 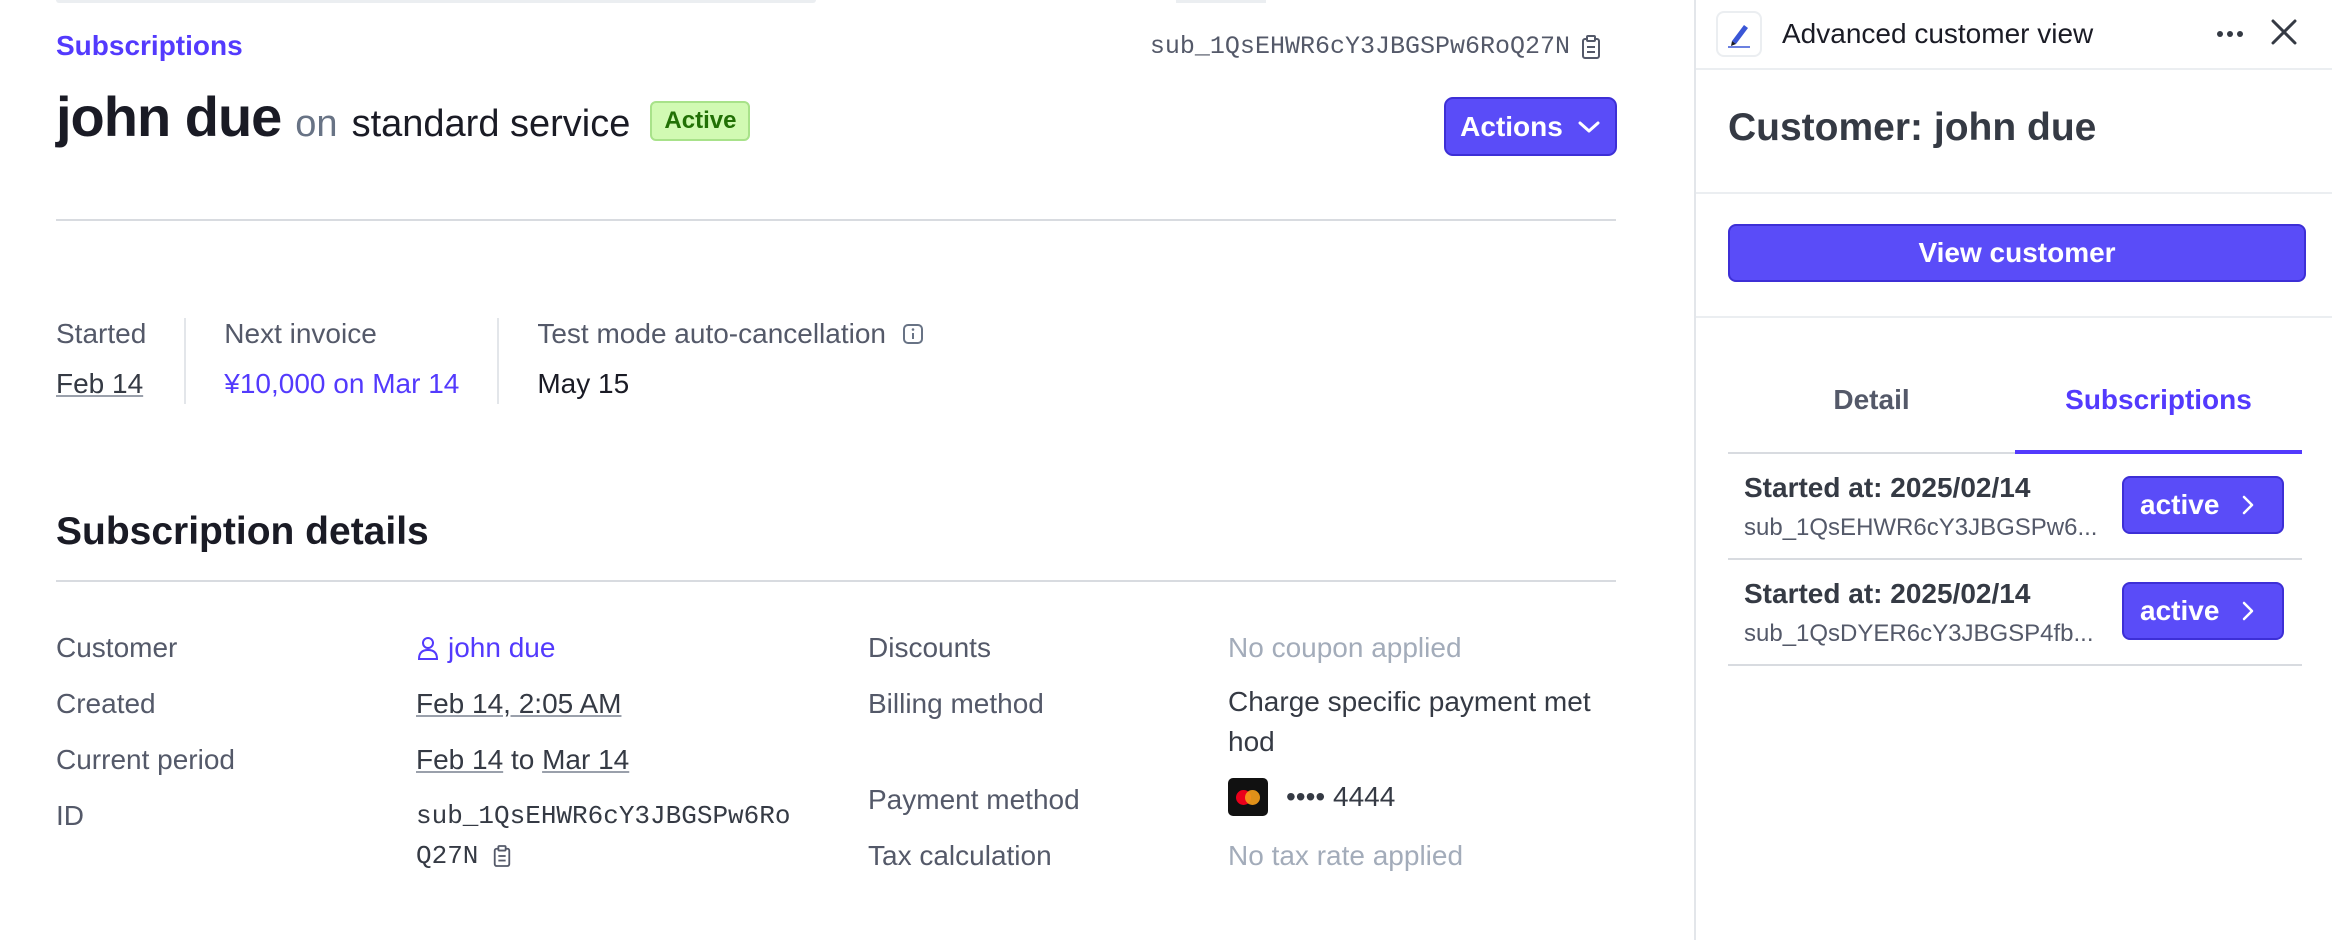 What do you see at coordinates (1359, 46) in the screenshot?
I see `subscription-id-text: sub_1QsEHWR6cY3JBGSPw6RoQ27N` at bounding box center [1359, 46].